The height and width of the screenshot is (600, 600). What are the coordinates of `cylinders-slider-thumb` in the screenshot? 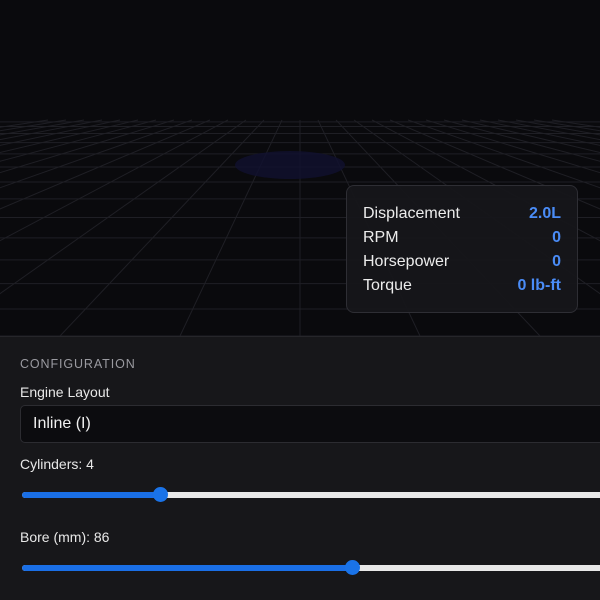 It's located at (160, 494).